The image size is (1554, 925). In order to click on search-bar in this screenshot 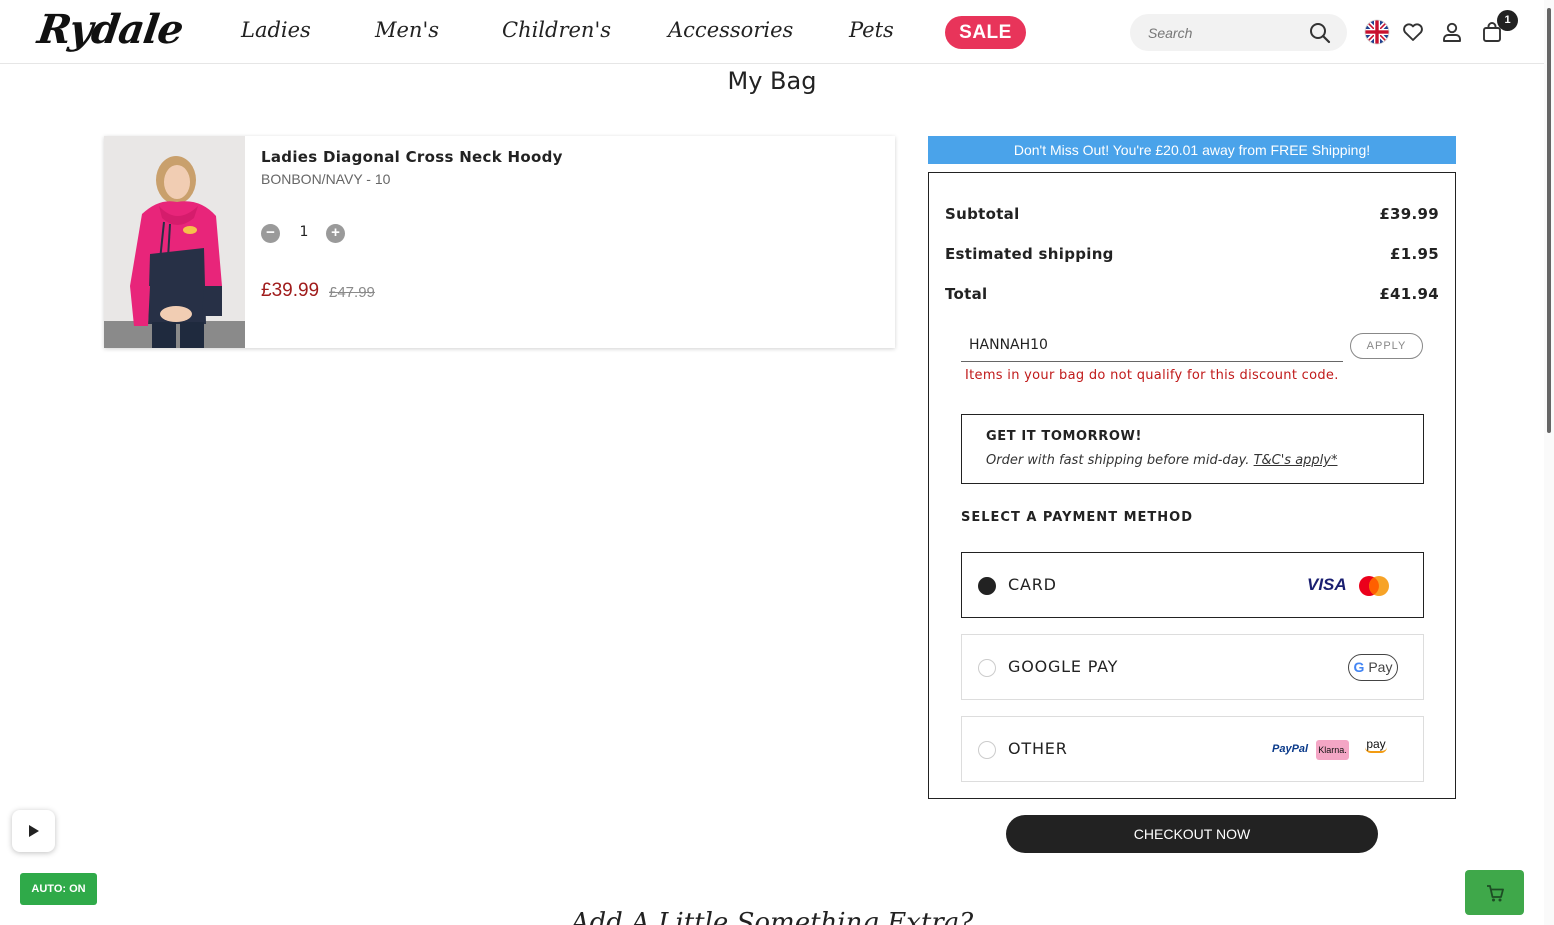, I will do `click(1238, 32)`.